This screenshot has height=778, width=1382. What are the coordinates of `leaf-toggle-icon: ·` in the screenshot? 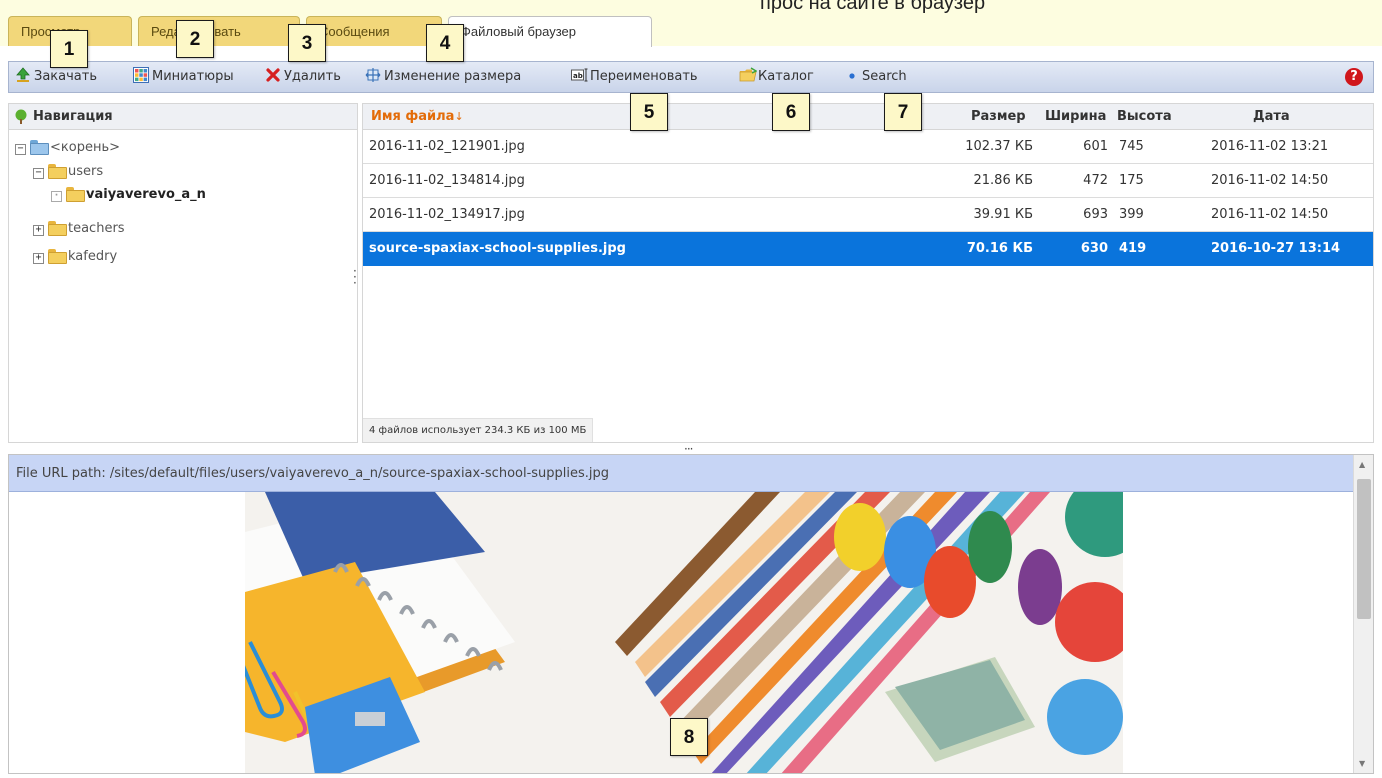 It's located at (56, 196).